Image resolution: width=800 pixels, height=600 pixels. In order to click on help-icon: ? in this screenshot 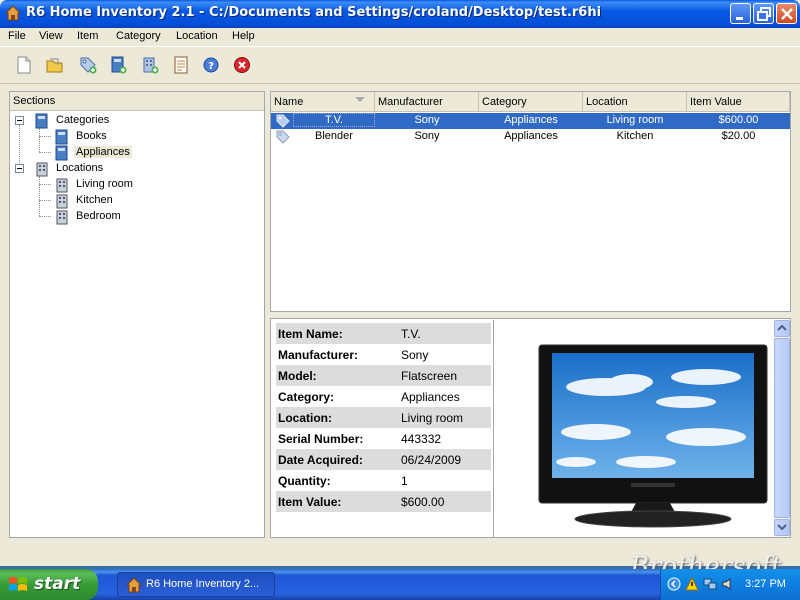, I will do `click(211, 65)`.